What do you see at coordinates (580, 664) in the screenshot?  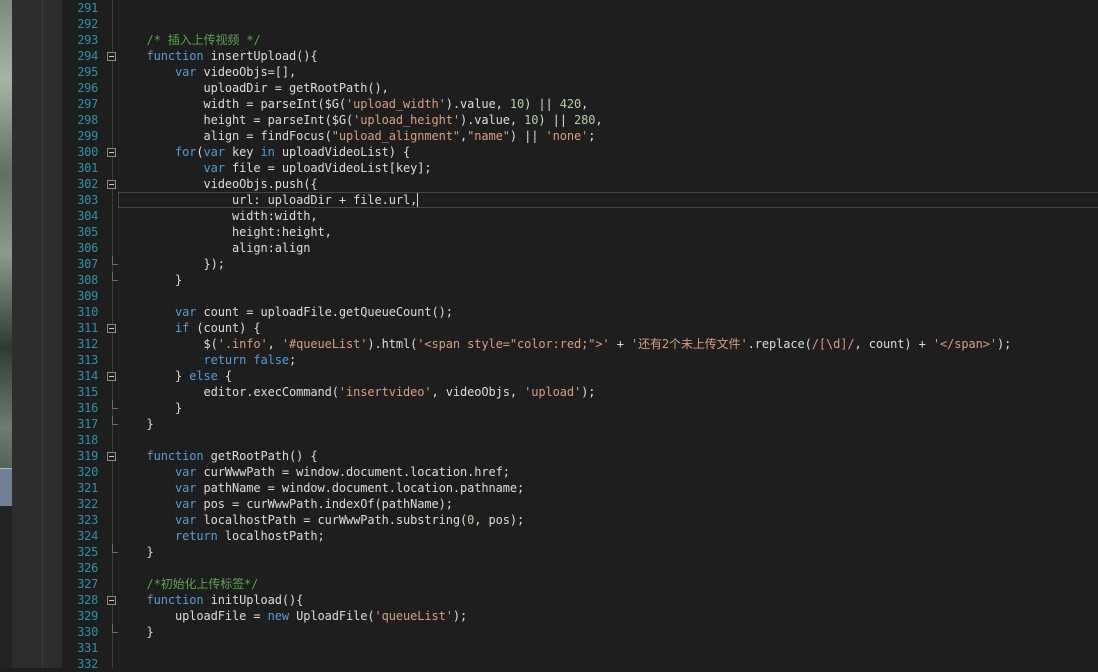 I see `code-line: 332` at bounding box center [580, 664].